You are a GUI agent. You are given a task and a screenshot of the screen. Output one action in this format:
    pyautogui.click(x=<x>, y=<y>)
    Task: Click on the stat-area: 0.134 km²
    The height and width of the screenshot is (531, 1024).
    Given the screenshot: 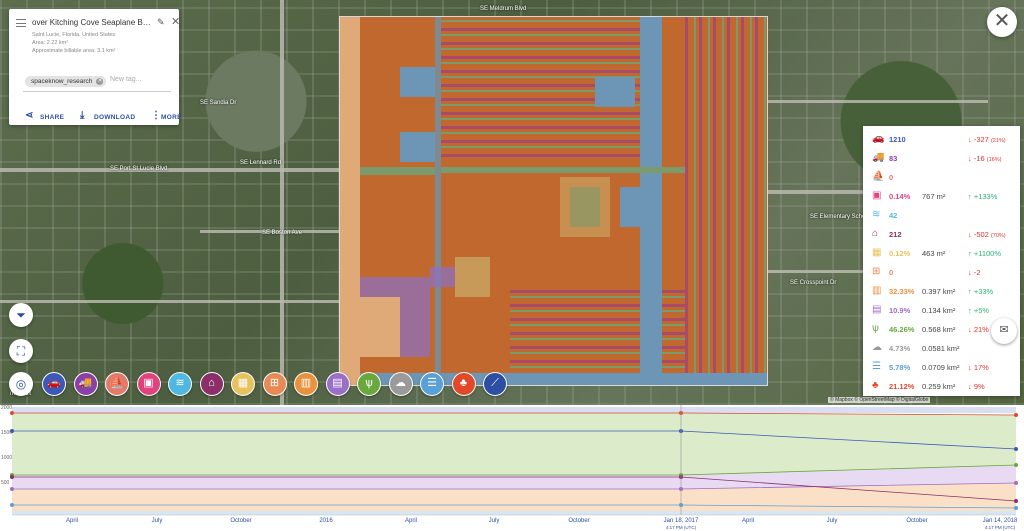 What is the action you would take?
    pyautogui.click(x=939, y=310)
    